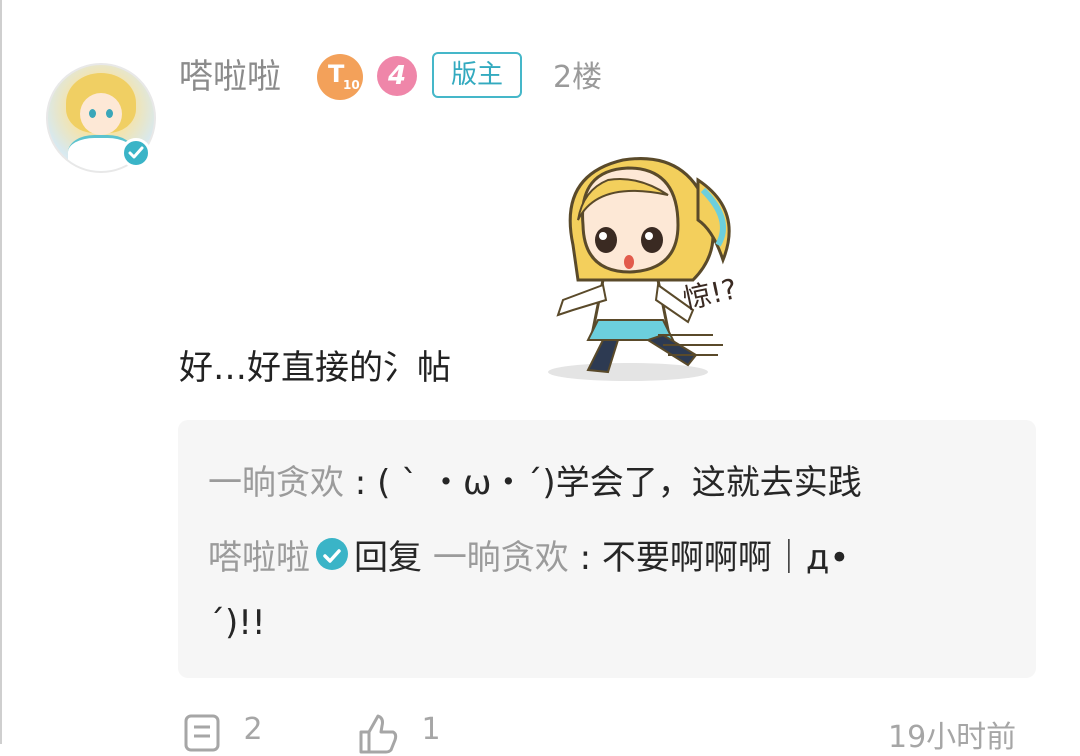 The image size is (1080, 756). What do you see at coordinates (351, 85) in the screenshot?
I see `t10-badge-sub: 10` at bounding box center [351, 85].